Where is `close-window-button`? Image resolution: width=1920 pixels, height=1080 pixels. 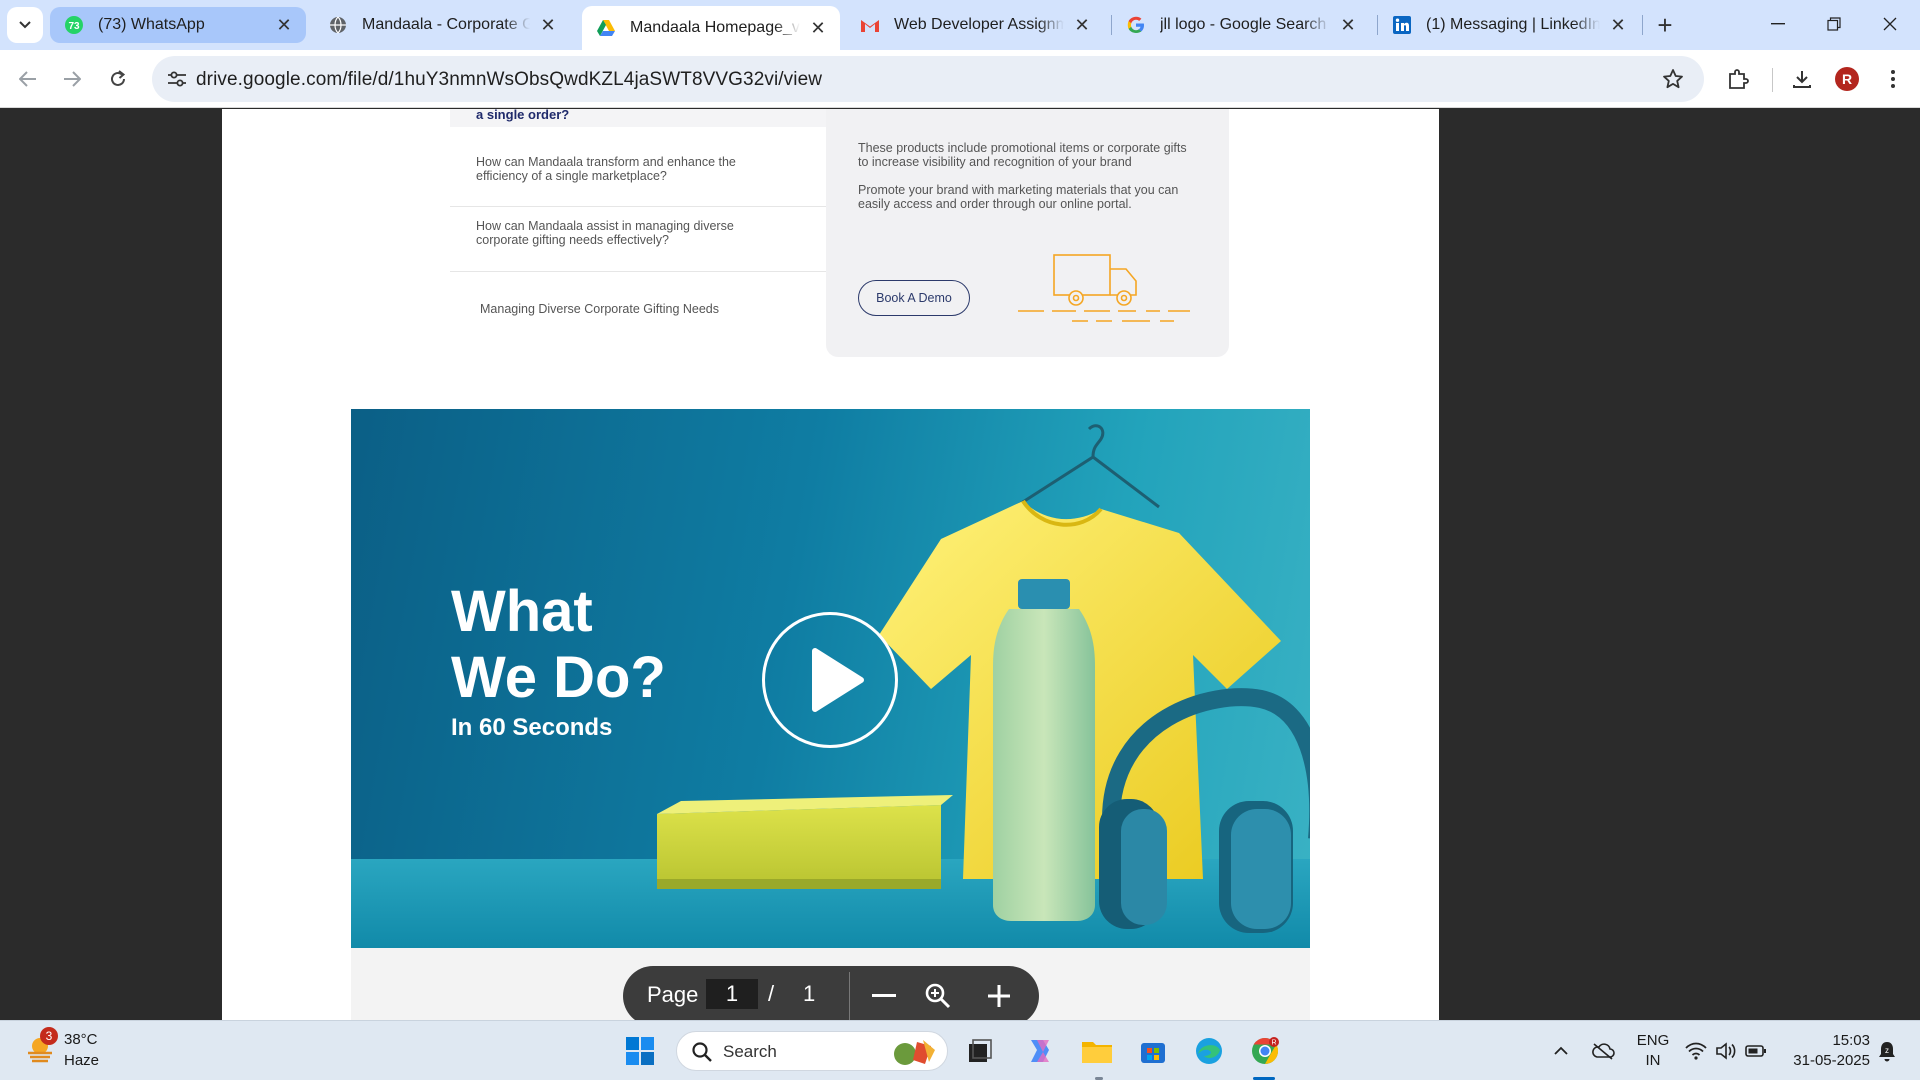
close-window-button is located at coordinates (1890, 24).